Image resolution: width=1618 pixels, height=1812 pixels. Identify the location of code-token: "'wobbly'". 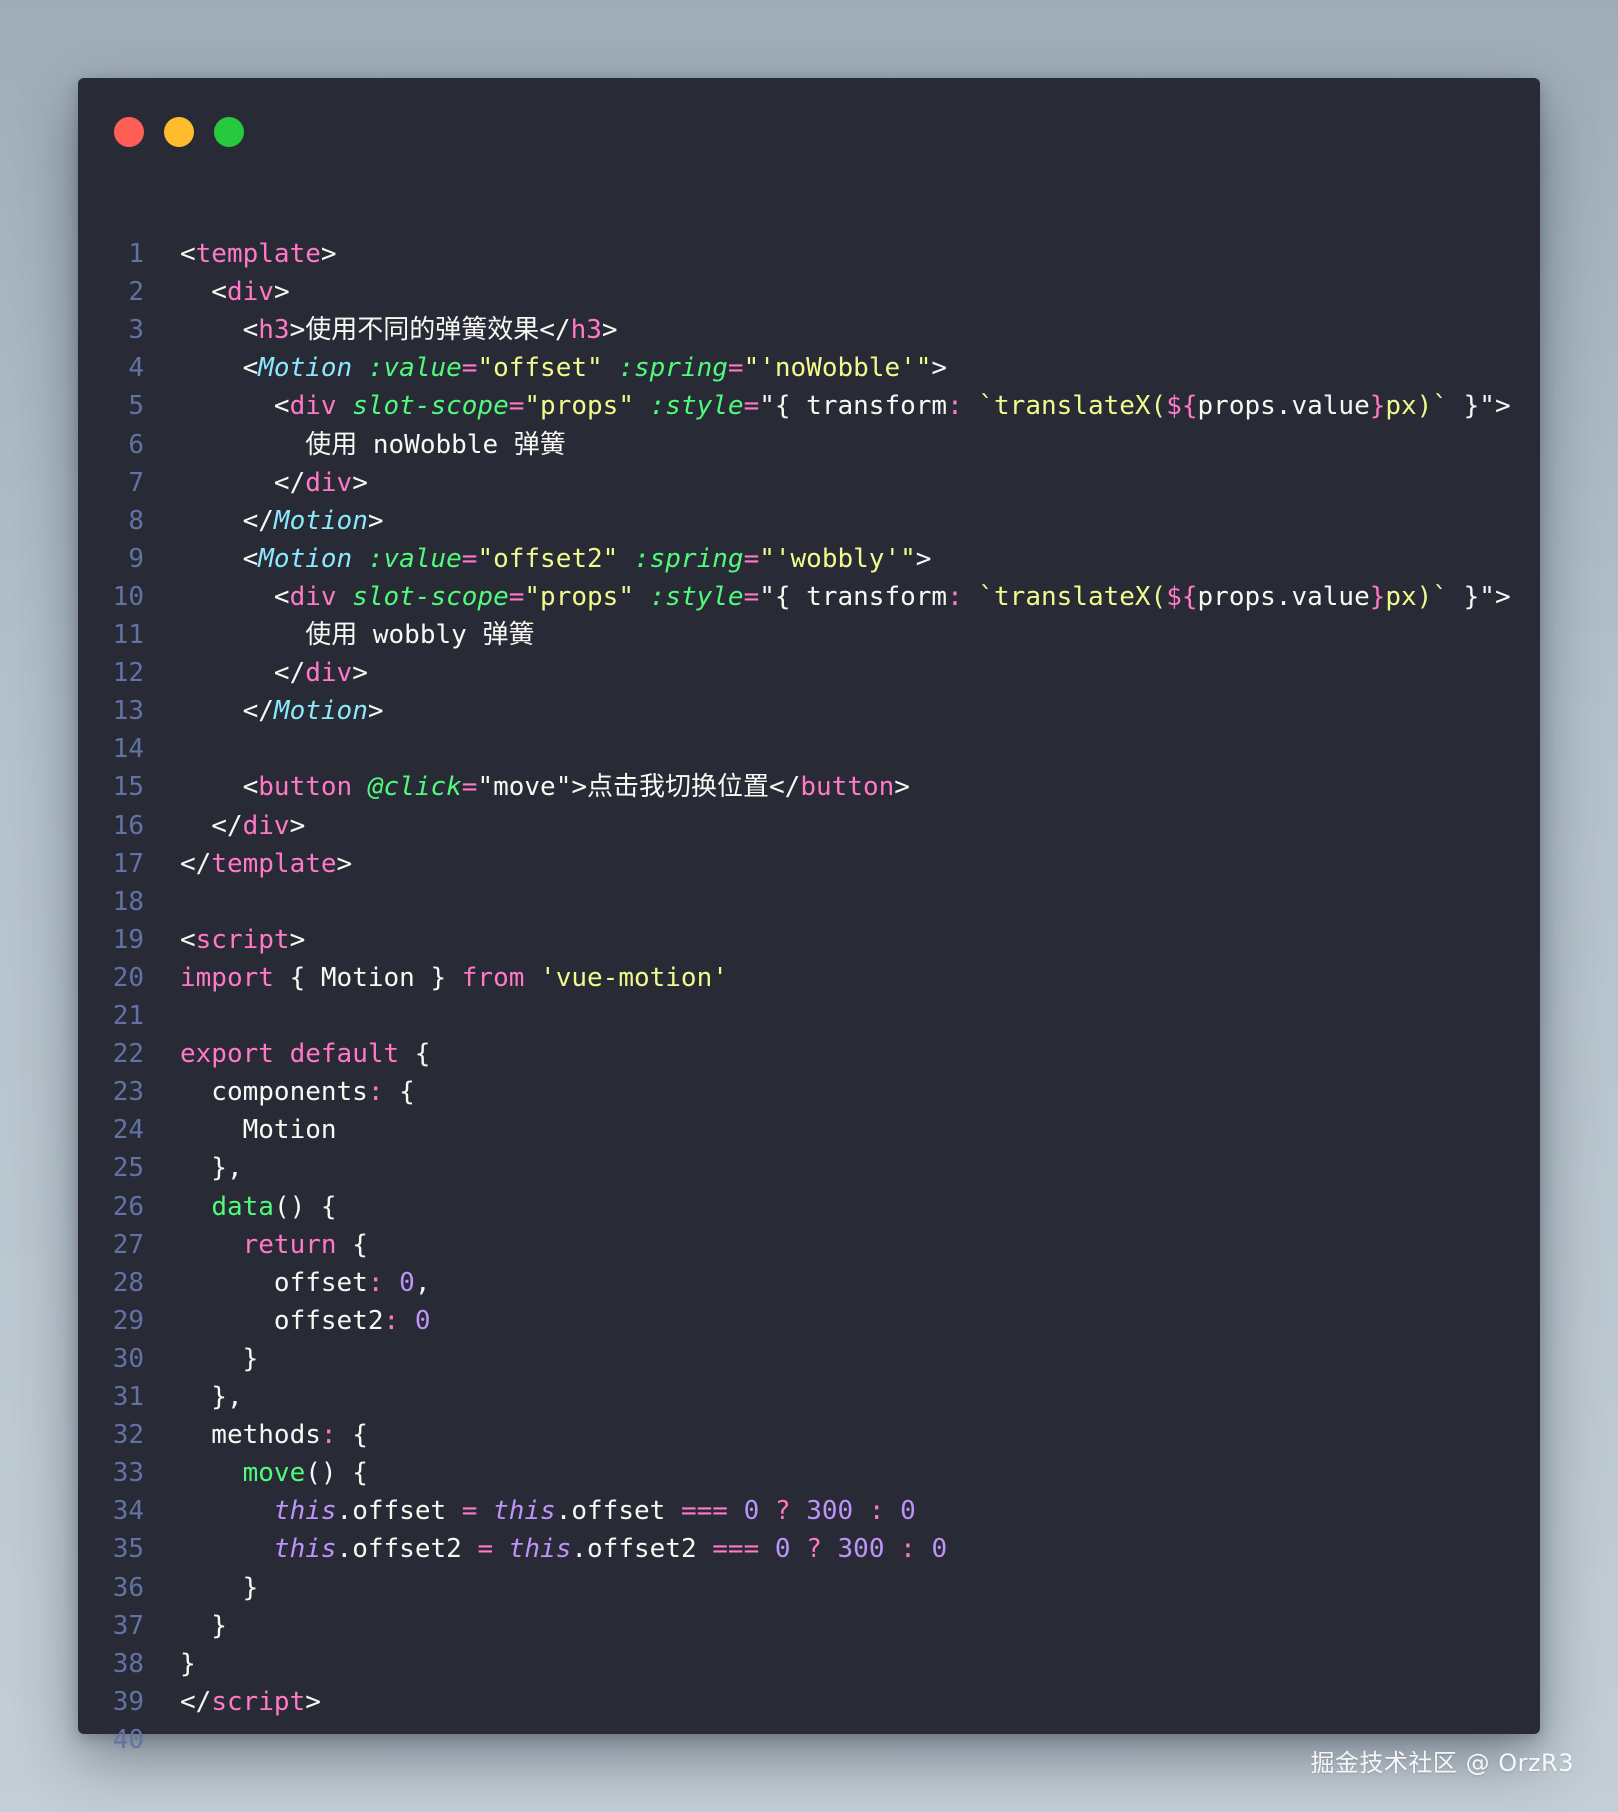
(837, 558).